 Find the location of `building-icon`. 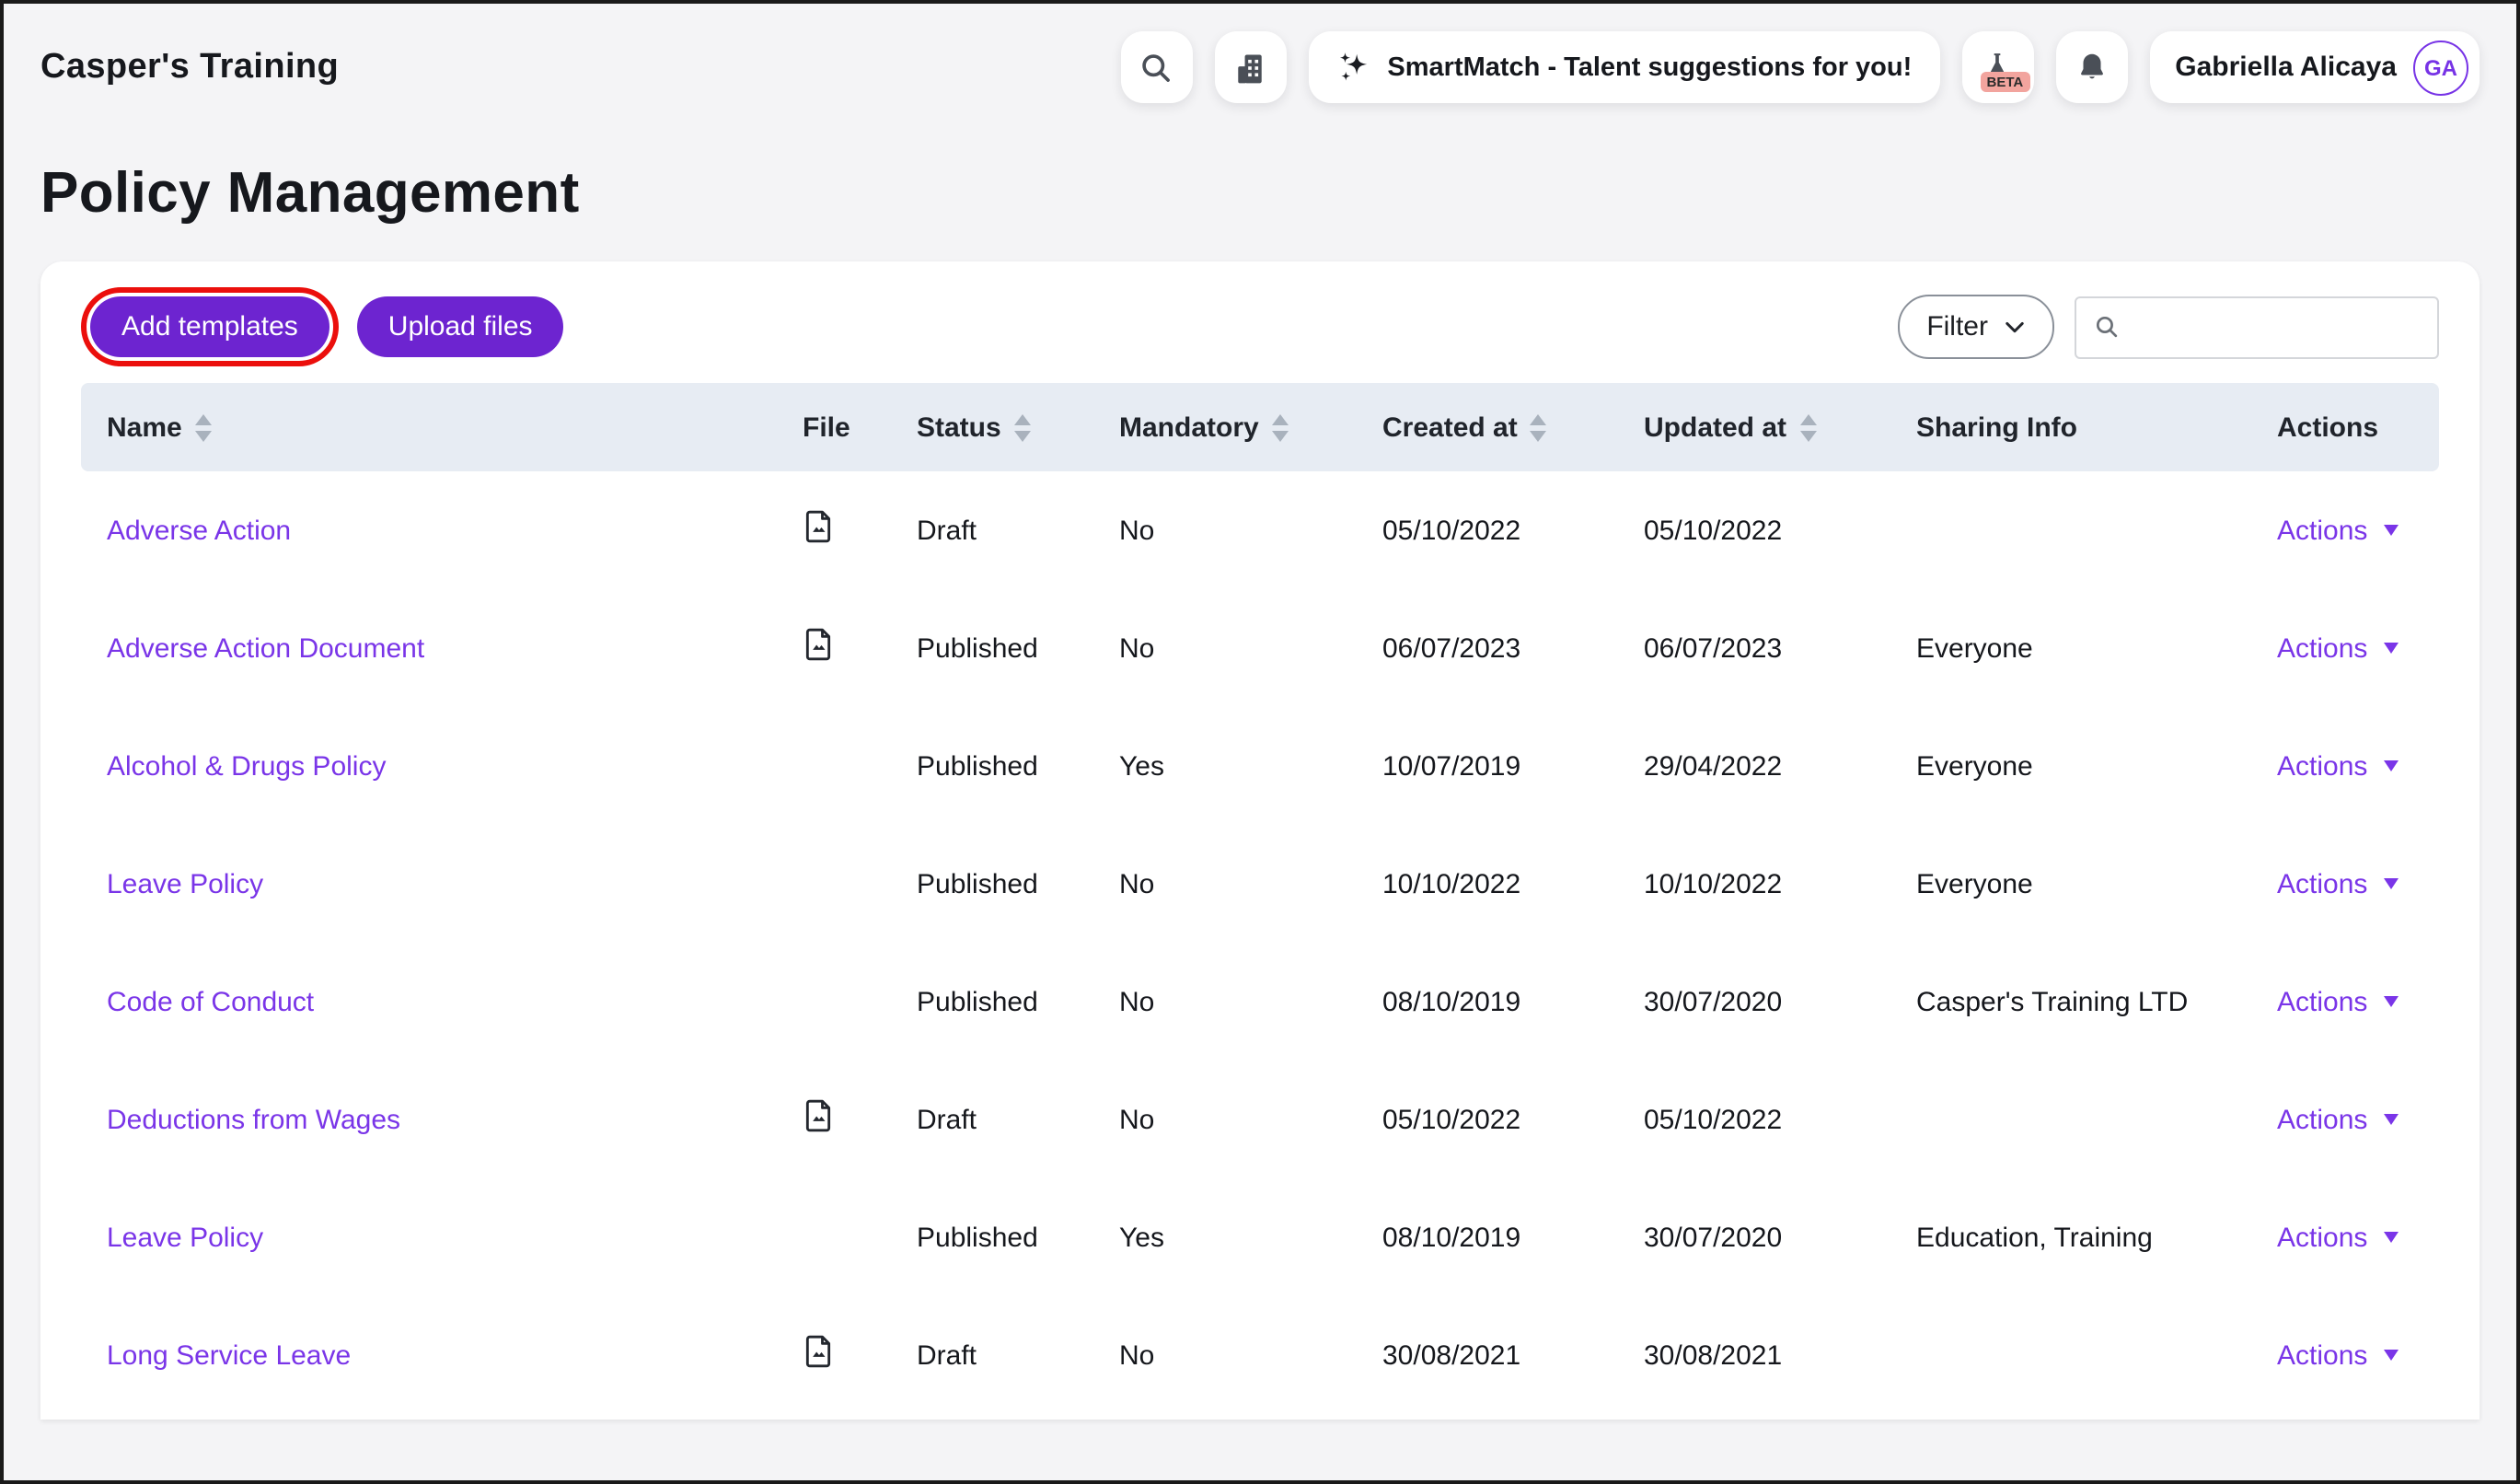

building-icon is located at coordinates (1250, 68).